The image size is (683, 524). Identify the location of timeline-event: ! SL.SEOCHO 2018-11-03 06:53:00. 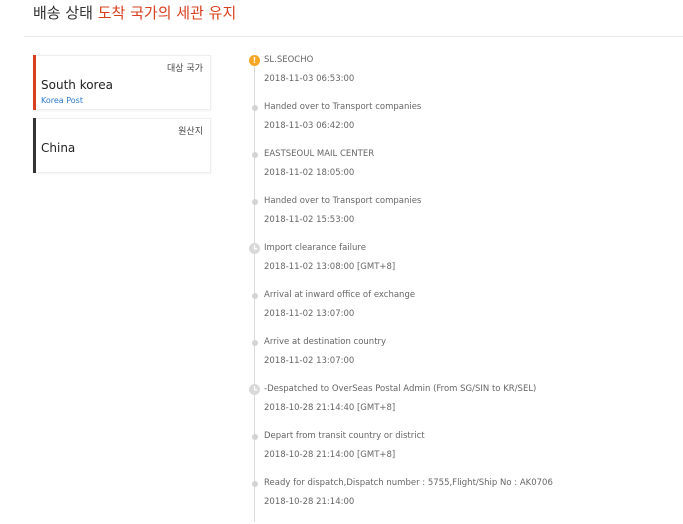
(458, 78).